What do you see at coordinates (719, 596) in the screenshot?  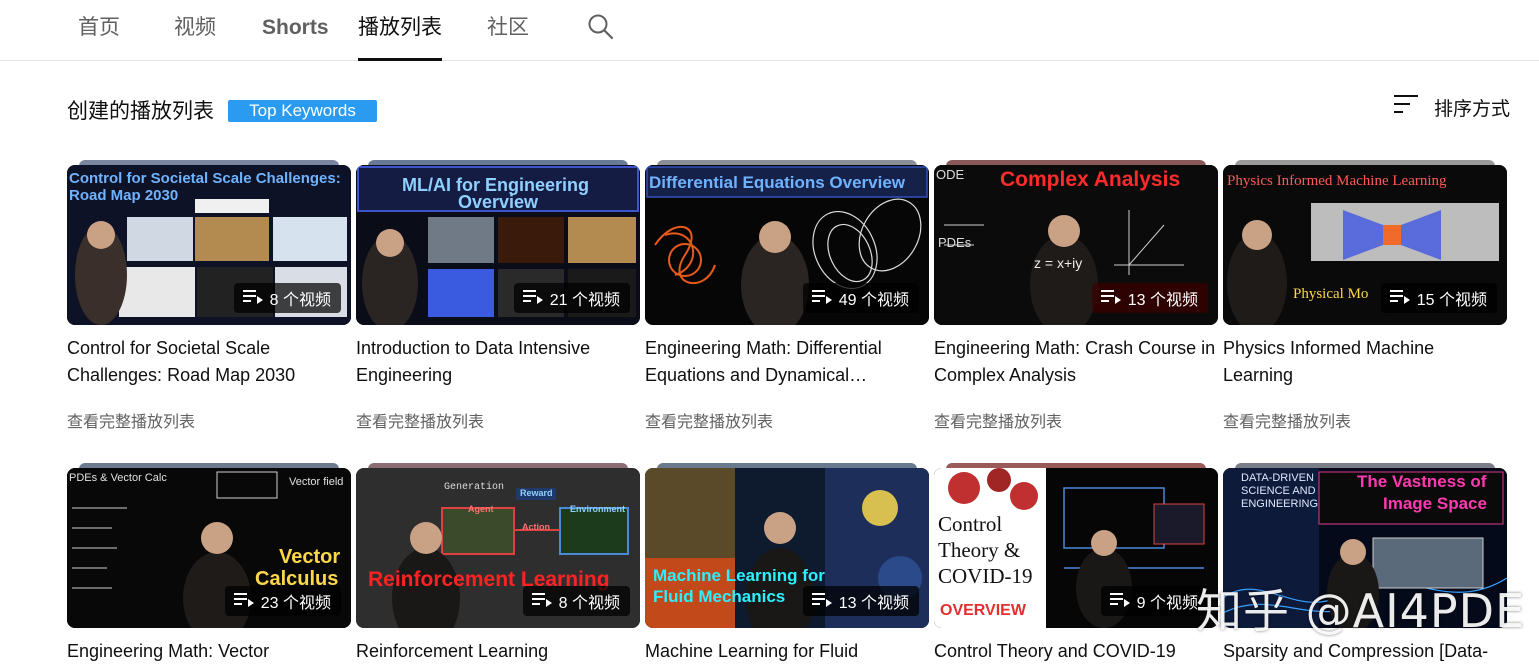 I see `thumbnail-subtitle: Fluid Mechanics` at bounding box center [719, 596].